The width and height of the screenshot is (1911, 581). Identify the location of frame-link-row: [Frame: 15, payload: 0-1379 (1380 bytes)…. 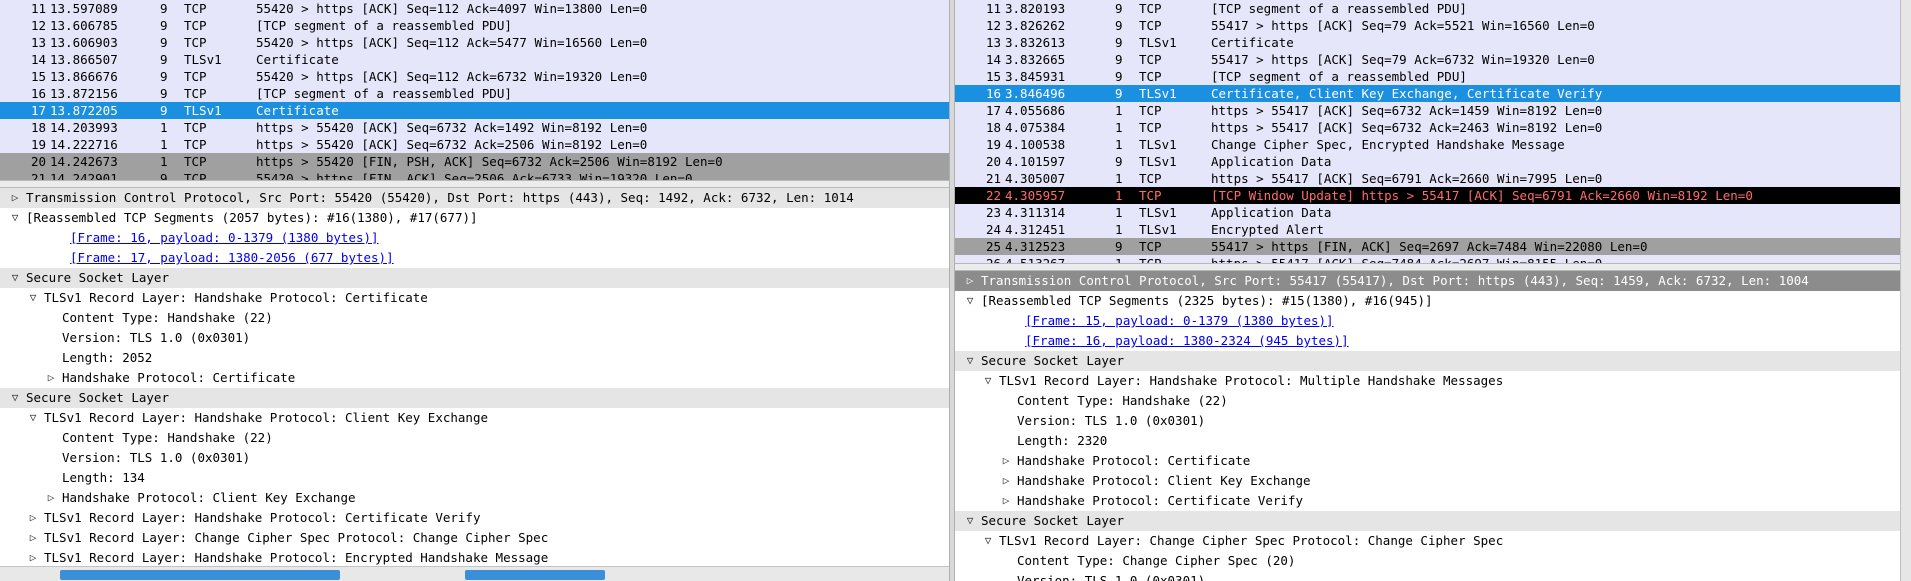
(1427, 321).